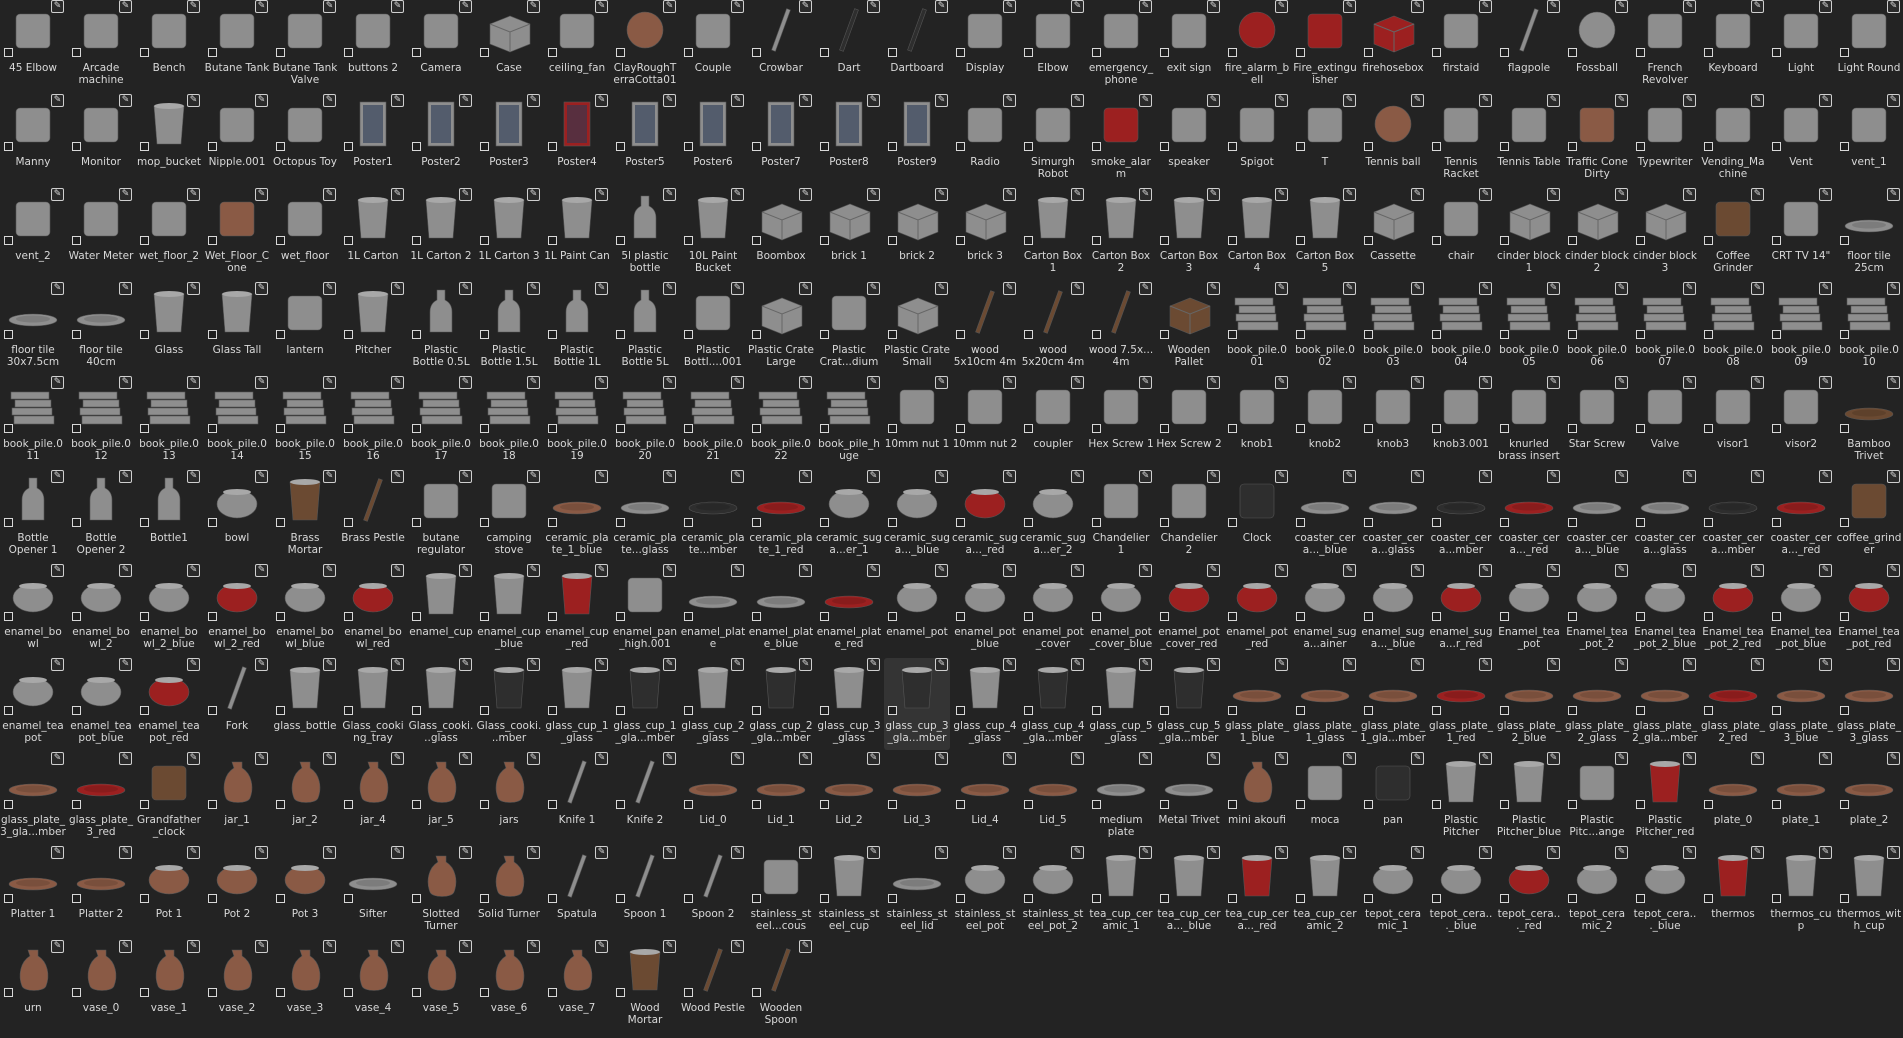 This screenshot has width=1903, height=1038. What do you see at coordinates (917, 516) in the screenshot?
I see `asset-item-ceramic-suga-blue: ✎ ceramic_suga..._blue` at bounding box center [917, 516].